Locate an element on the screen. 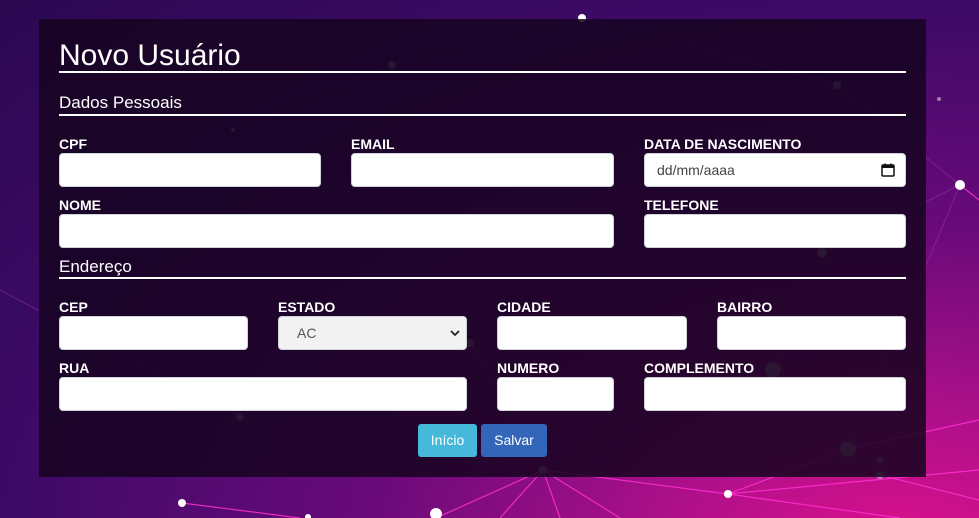  calendar-icon is located at coordinates (888, 170).